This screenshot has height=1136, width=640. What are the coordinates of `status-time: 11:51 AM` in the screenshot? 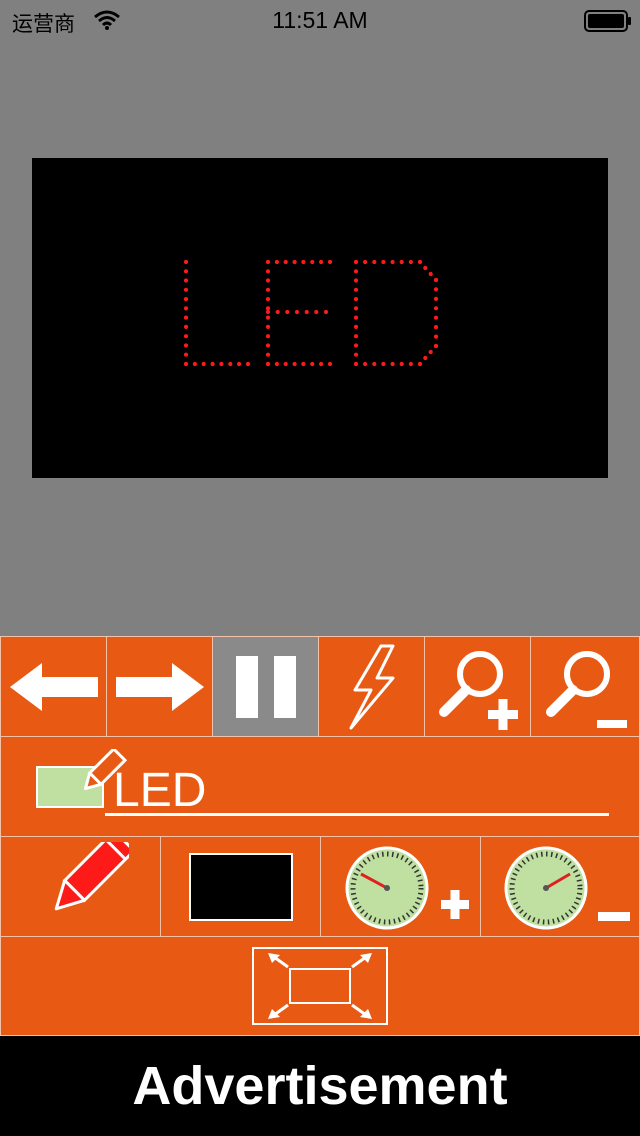 It's located at (320, 20).